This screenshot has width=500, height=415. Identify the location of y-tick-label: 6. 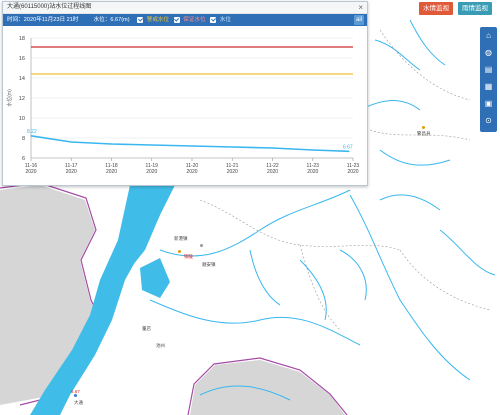
(23, 159).